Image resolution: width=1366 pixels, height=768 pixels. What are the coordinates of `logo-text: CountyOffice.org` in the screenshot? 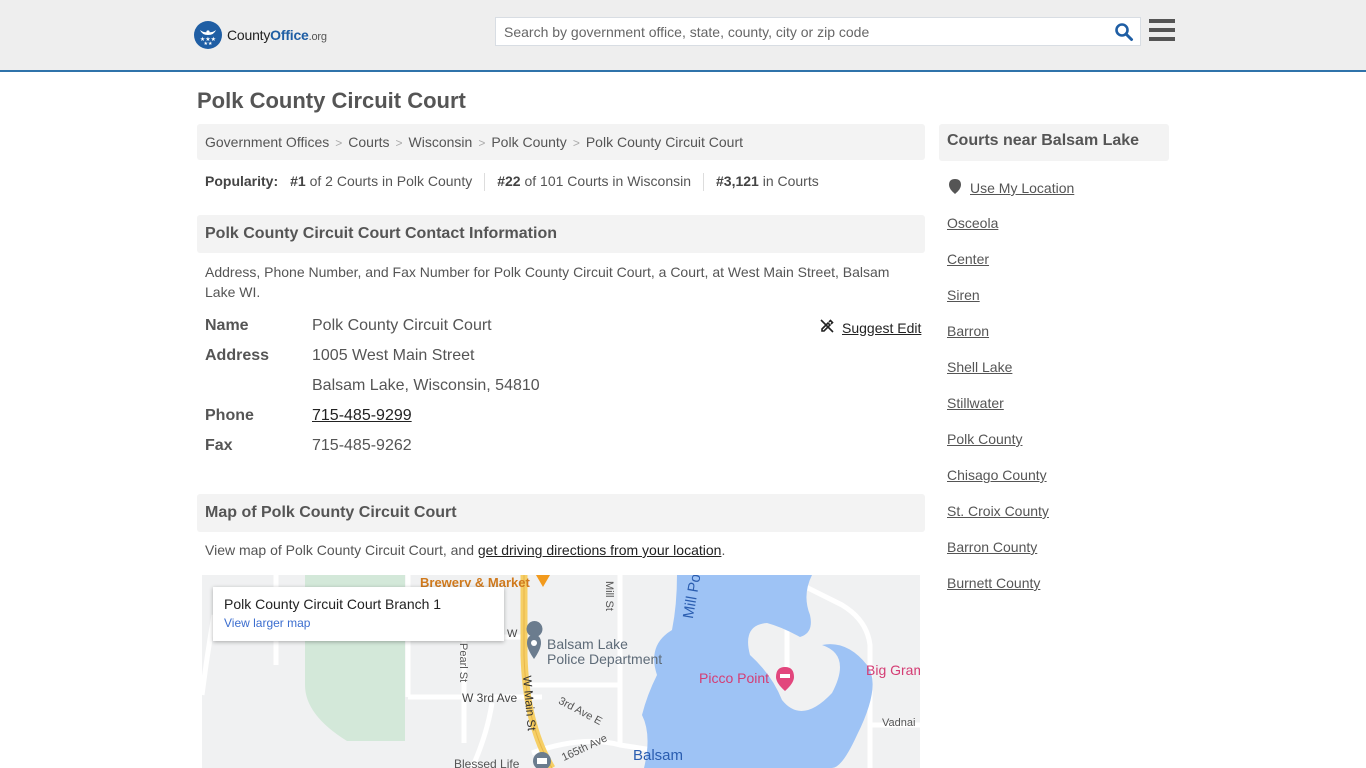 It's located at (277, 35).